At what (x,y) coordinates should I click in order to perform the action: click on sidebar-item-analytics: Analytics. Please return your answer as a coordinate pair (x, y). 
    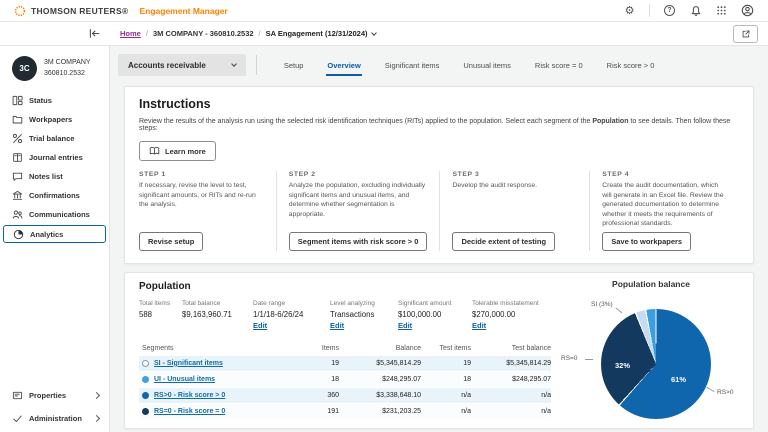
    Looking at the image, I should click on (54, 234).